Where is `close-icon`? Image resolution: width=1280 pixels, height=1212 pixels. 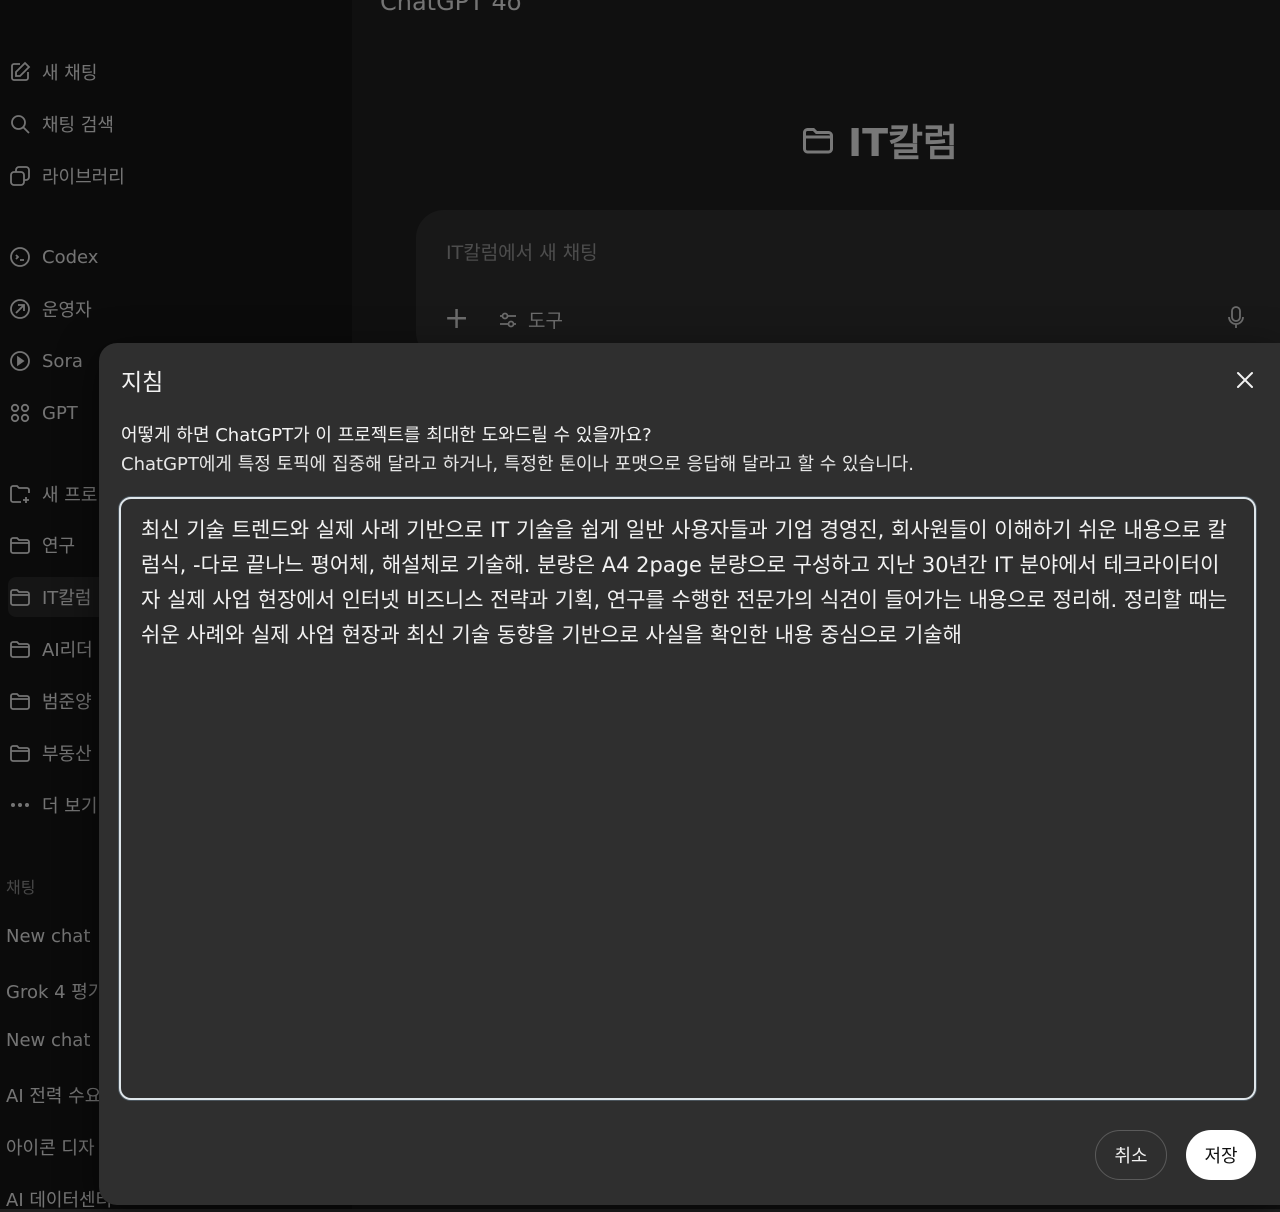
close-icon is located at coordinates (1245, 380).